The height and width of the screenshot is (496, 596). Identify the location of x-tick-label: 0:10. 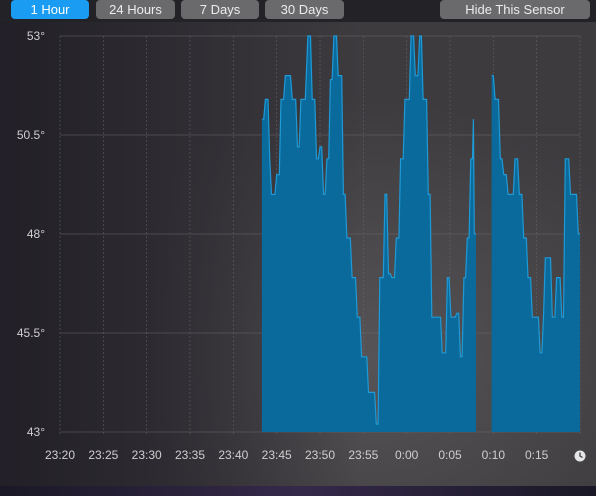
(494, 455).